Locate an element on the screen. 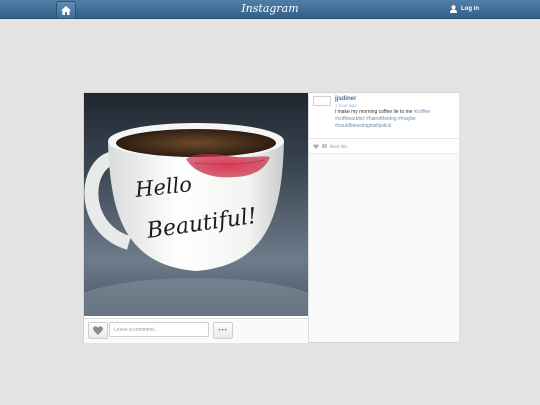 This screenshot has height=405, width=540. hashtag-link: #coffee is located at coordinates (422, 112).